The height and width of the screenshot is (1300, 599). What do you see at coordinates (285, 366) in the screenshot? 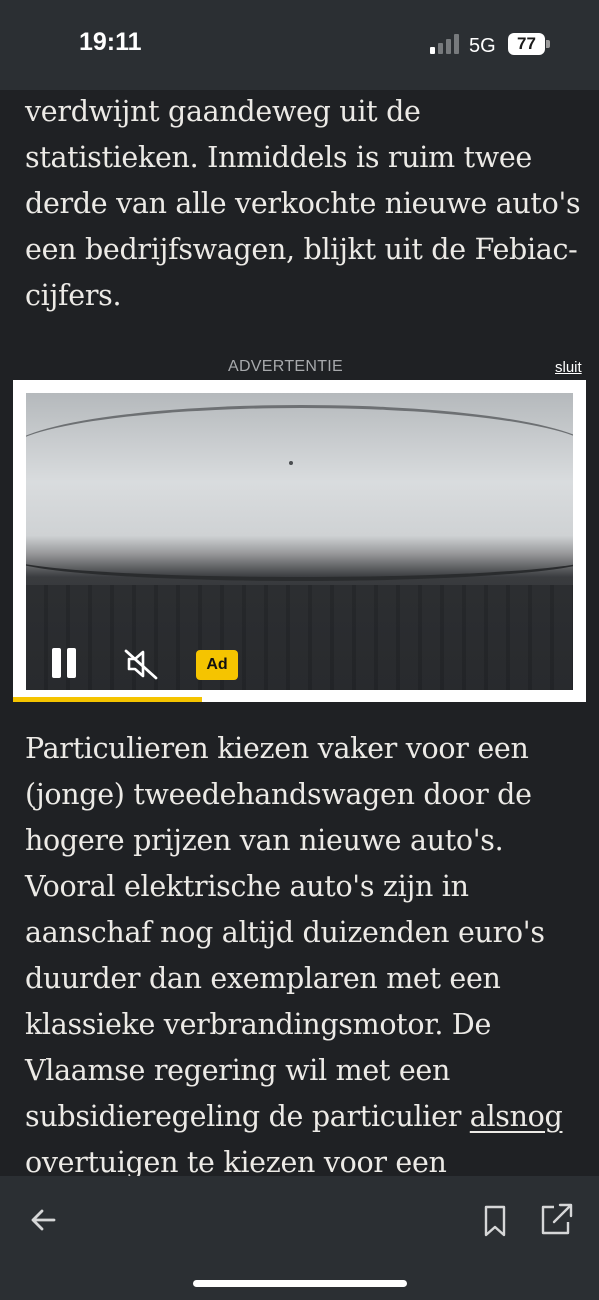
I see `ad-label: ADVERTENTIE` at bounding box center [285, 366].